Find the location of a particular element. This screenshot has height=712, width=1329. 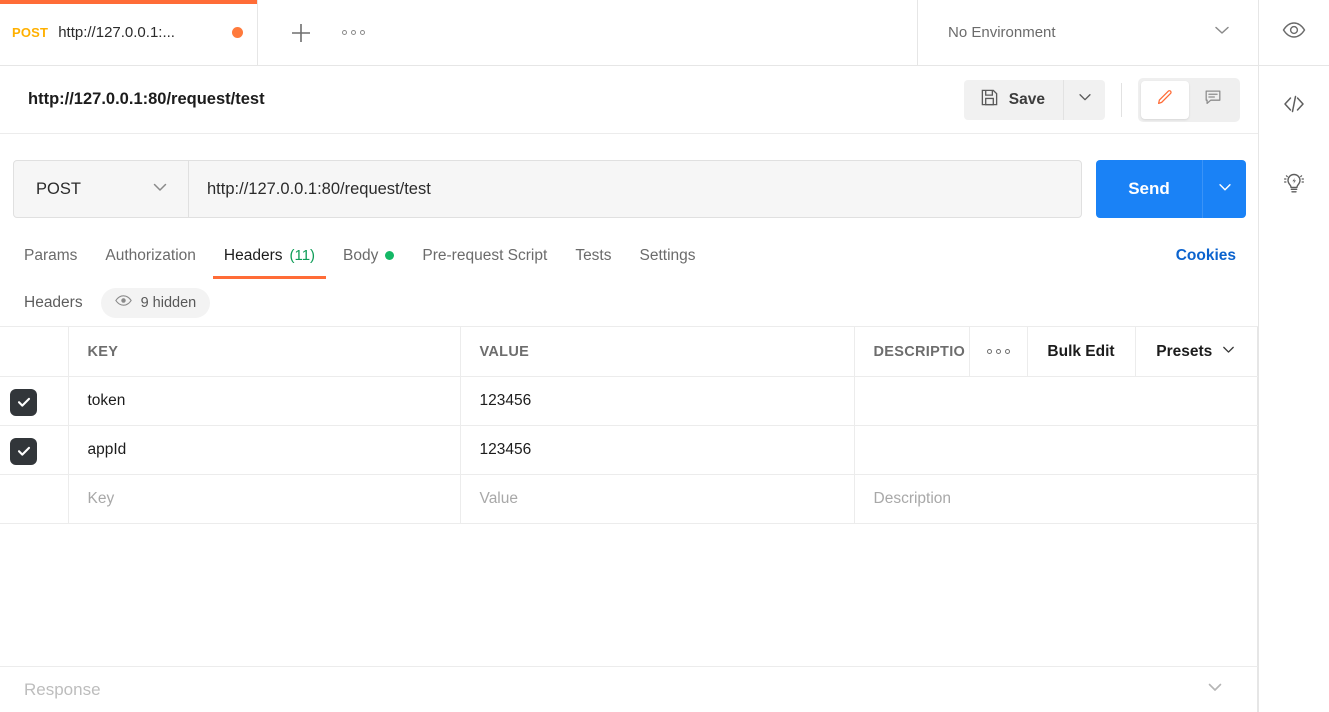

tab-settings: Settings is located at coordinates (668, 255).